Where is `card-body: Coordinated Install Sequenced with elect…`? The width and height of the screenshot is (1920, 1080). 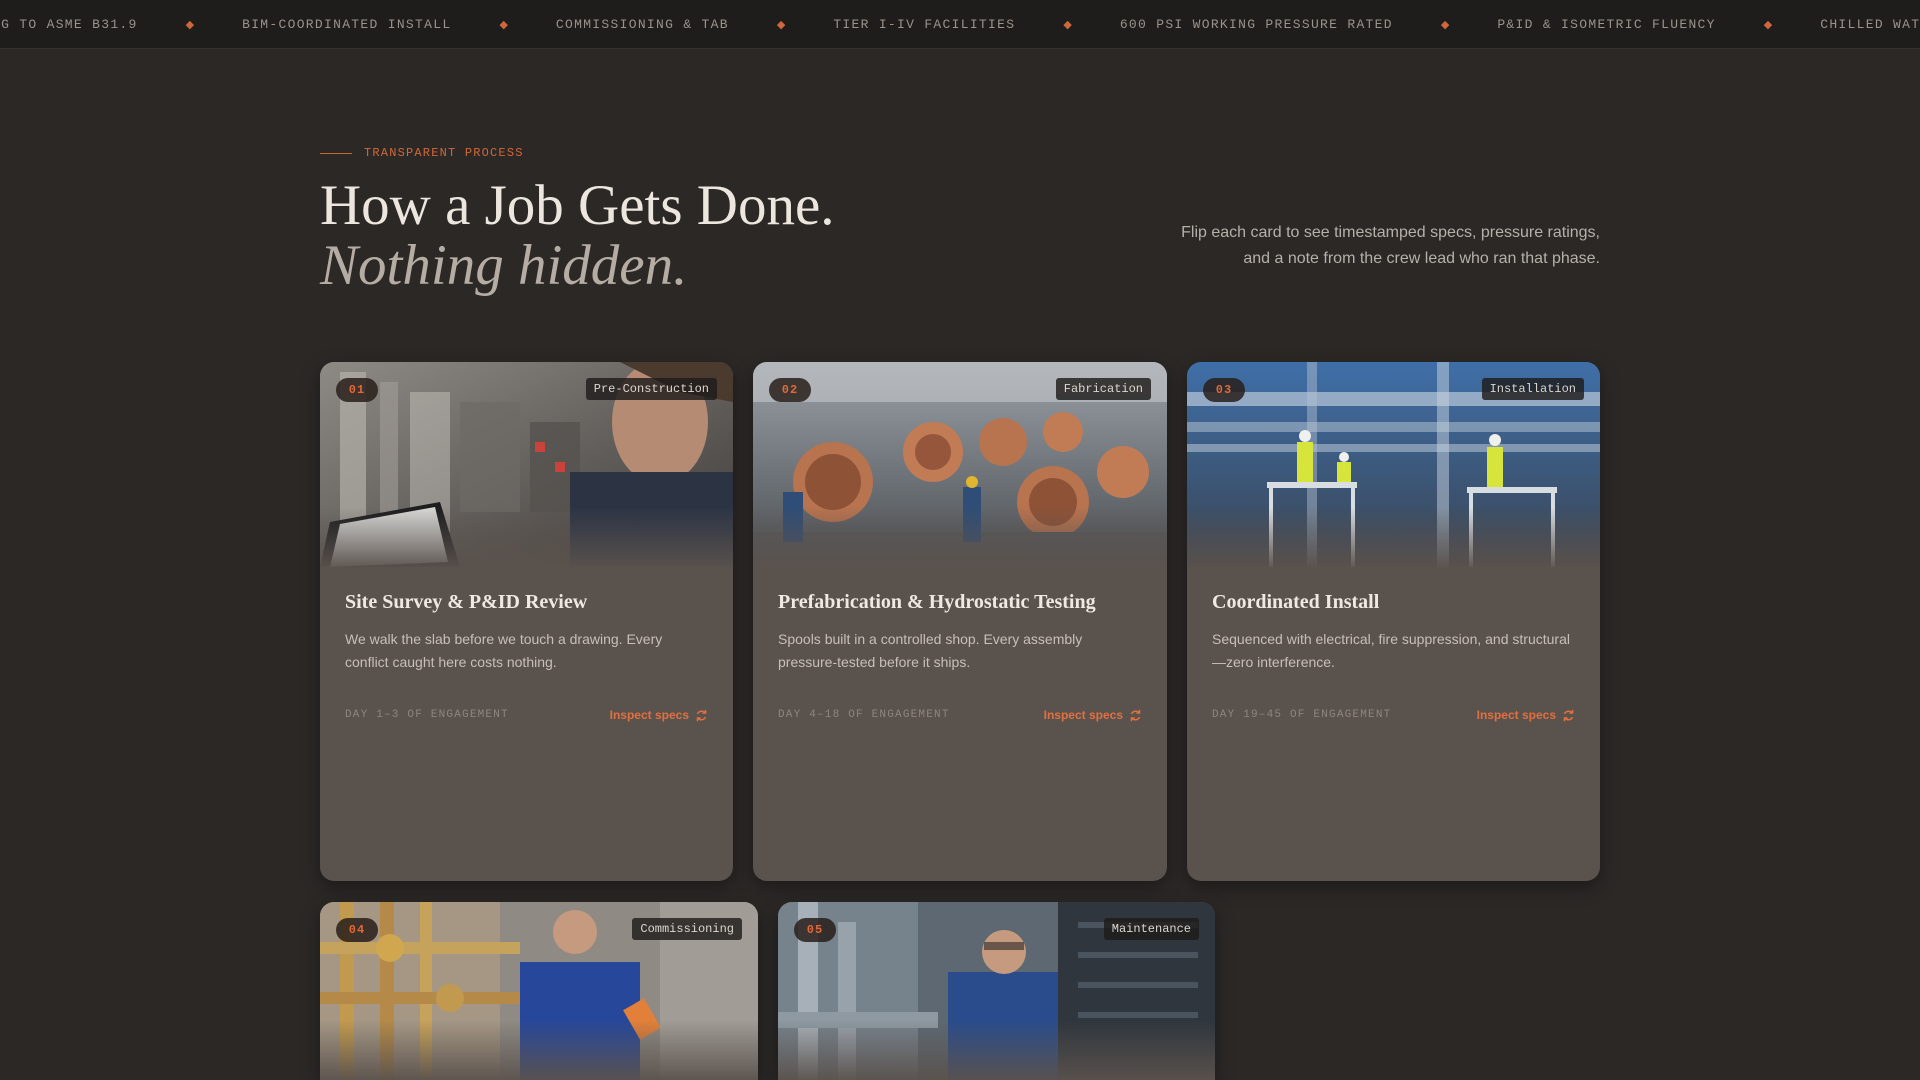
card-body: Coordinated Install Sequenced with elect… is located at coordinates (1393, 644).